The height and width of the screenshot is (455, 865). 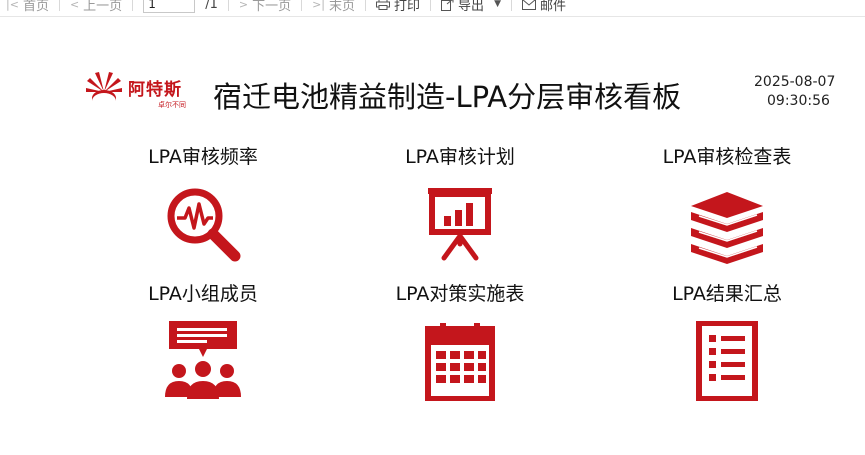 I want to click on tile-countermeasure-table: LPA对策实施表, so click(x=460, y=340).